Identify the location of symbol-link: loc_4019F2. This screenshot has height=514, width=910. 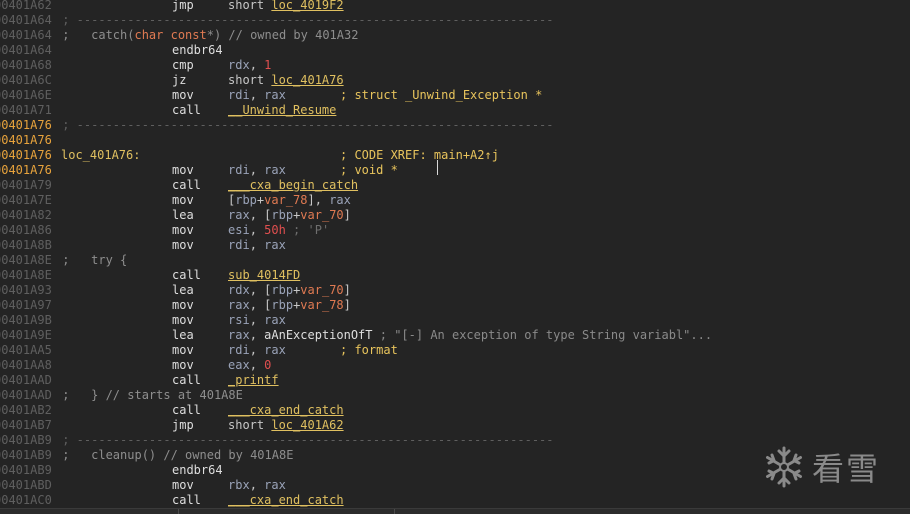
(307, 6).